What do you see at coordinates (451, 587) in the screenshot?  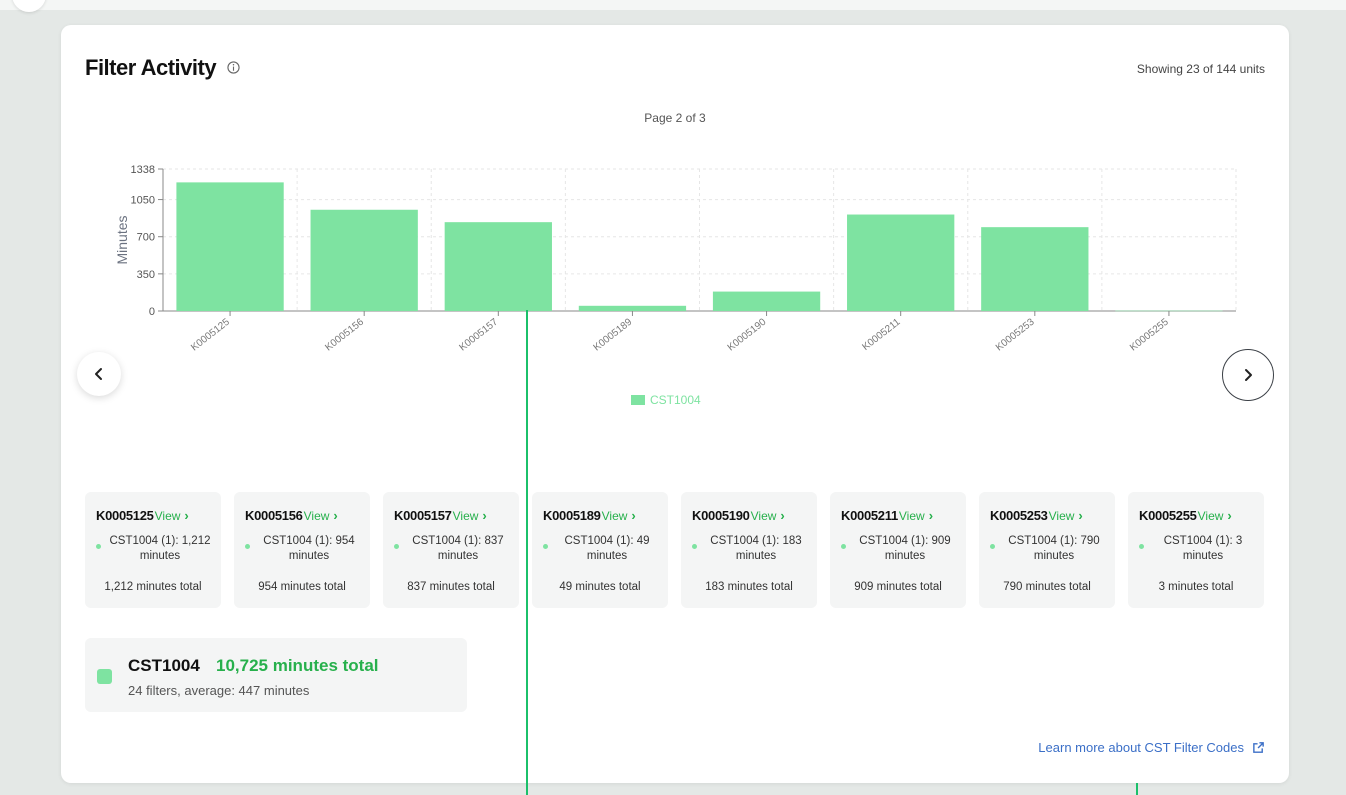 I see `unit-total: 837 minutes total` at bounding box center [451, 587].